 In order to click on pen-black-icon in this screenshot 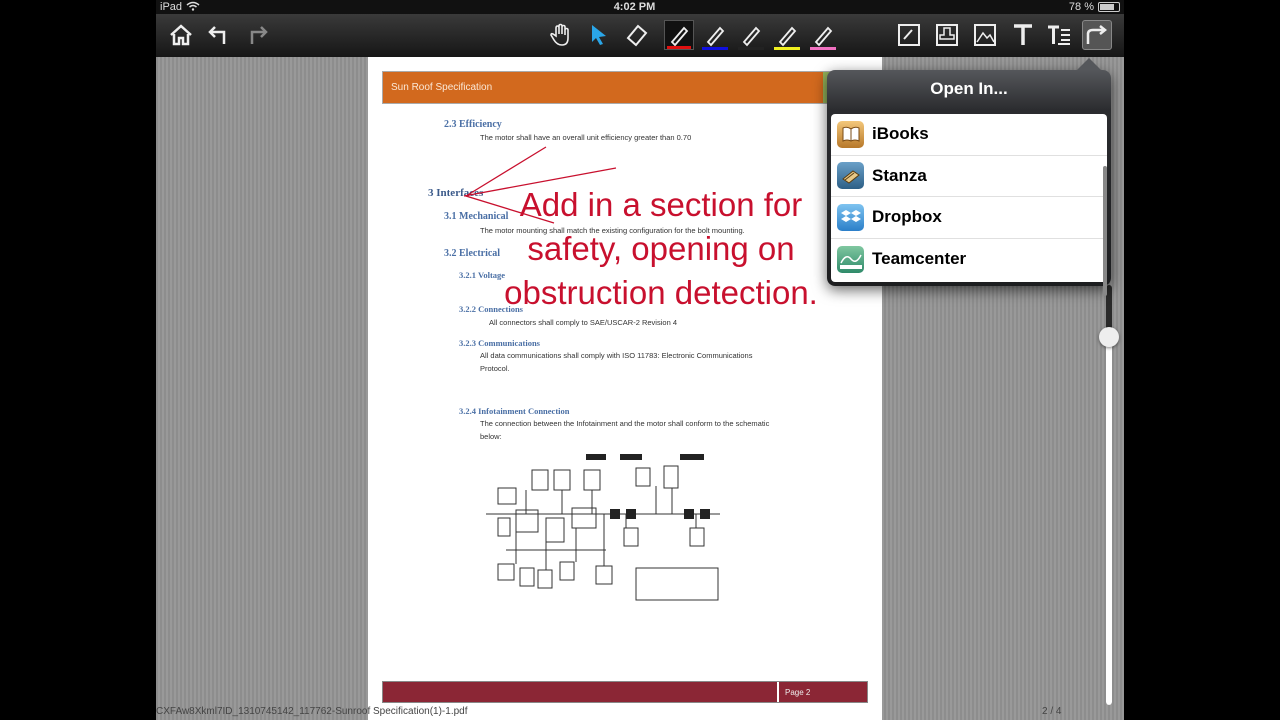, I will do `click(751, 35)`.